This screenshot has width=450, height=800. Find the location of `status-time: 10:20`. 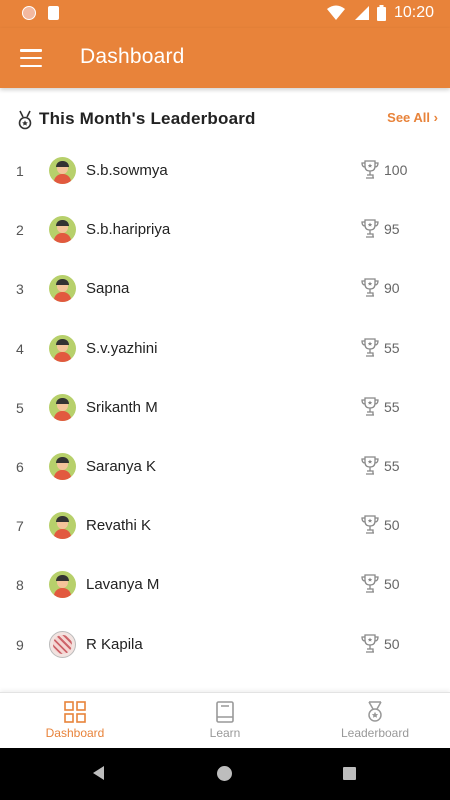

status-time: 10:20 is located at coordinates (413, 12).